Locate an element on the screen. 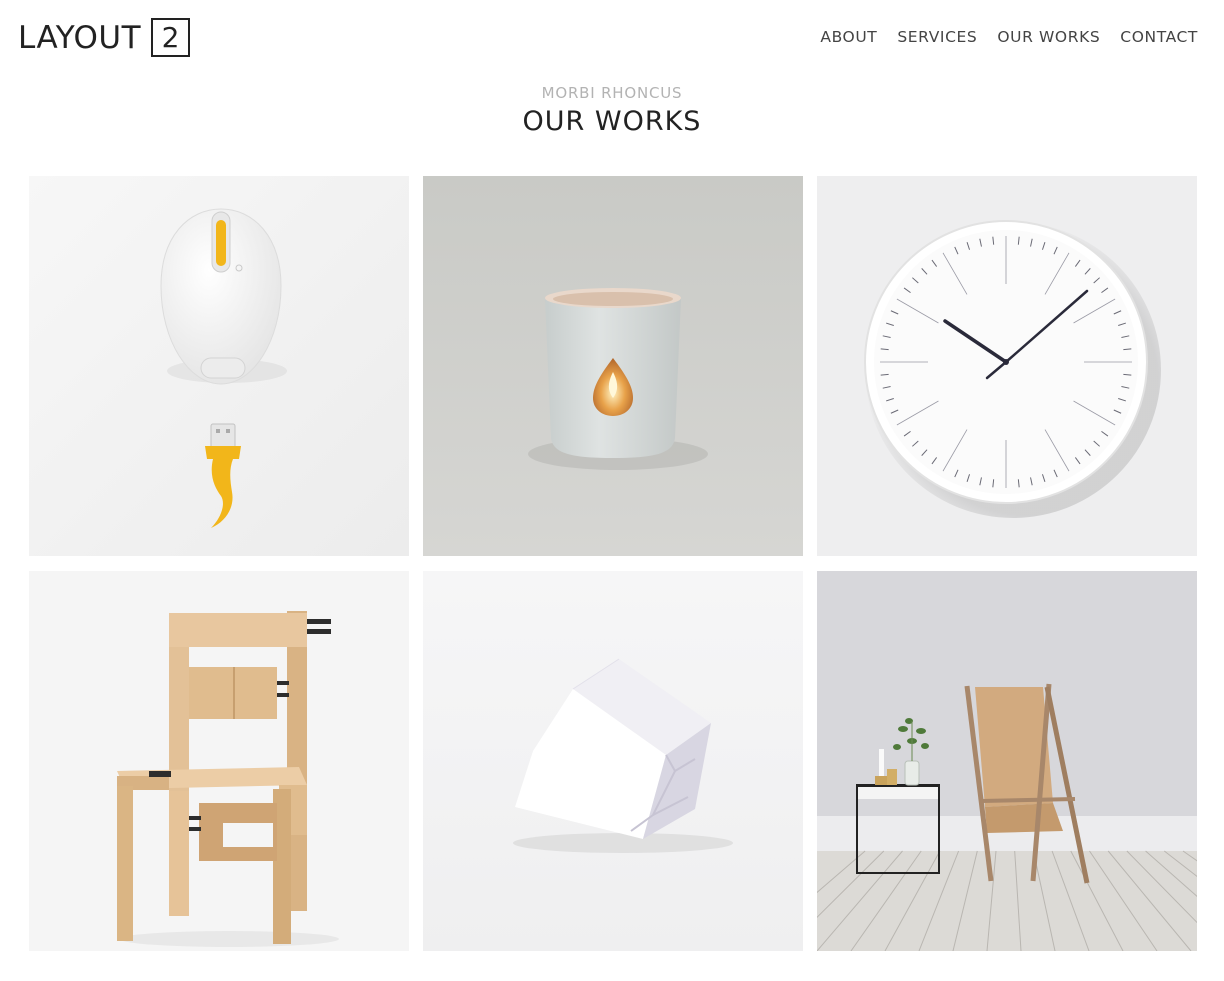 Image resolution: width=1224 pixels, height=981 pixels. work-item-candle is located at coordinates (613, 366).